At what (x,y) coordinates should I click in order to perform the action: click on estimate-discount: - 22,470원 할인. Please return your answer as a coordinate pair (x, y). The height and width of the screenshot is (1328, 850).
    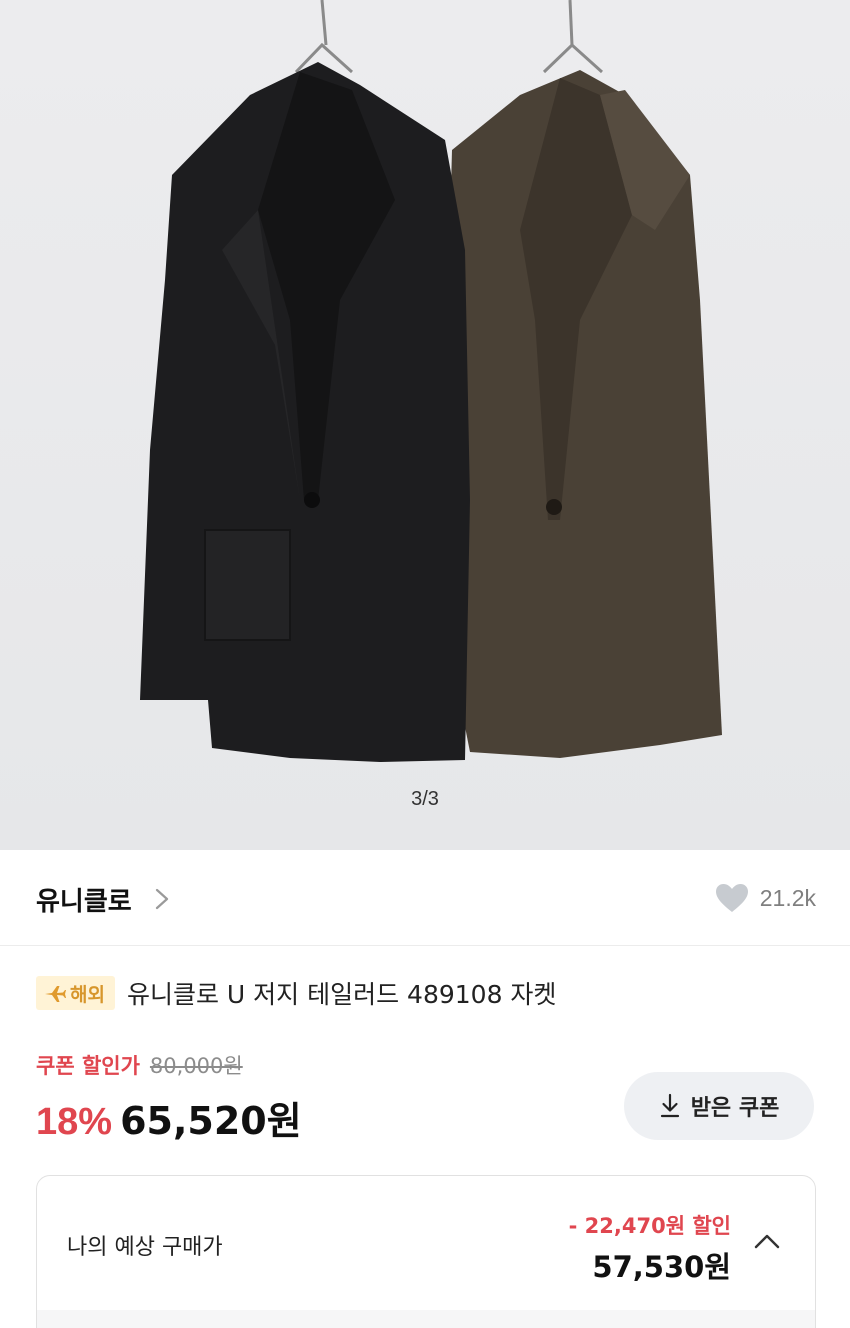
    Looking at the image, I should click on (649, 1226).